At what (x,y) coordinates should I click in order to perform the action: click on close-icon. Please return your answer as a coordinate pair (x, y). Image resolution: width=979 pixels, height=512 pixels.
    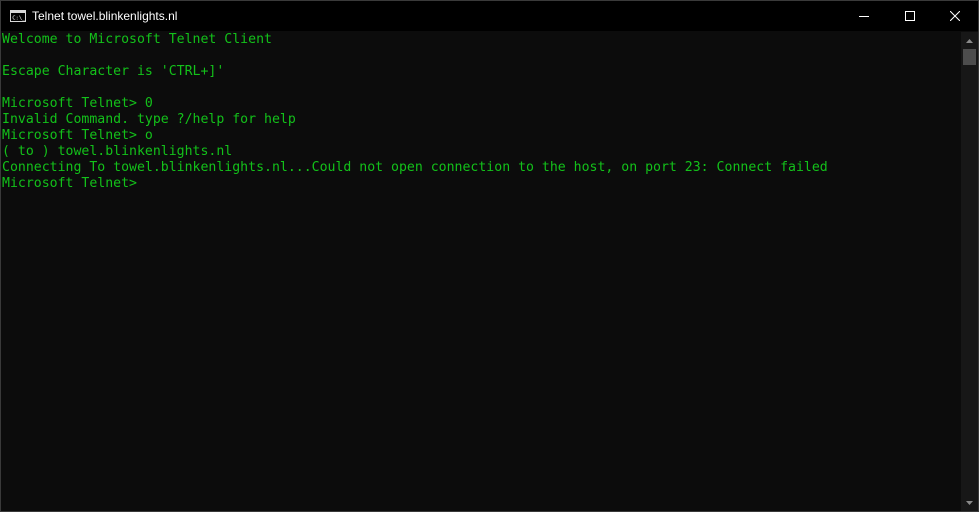
    Looking at the image, I should click on (955, 16).